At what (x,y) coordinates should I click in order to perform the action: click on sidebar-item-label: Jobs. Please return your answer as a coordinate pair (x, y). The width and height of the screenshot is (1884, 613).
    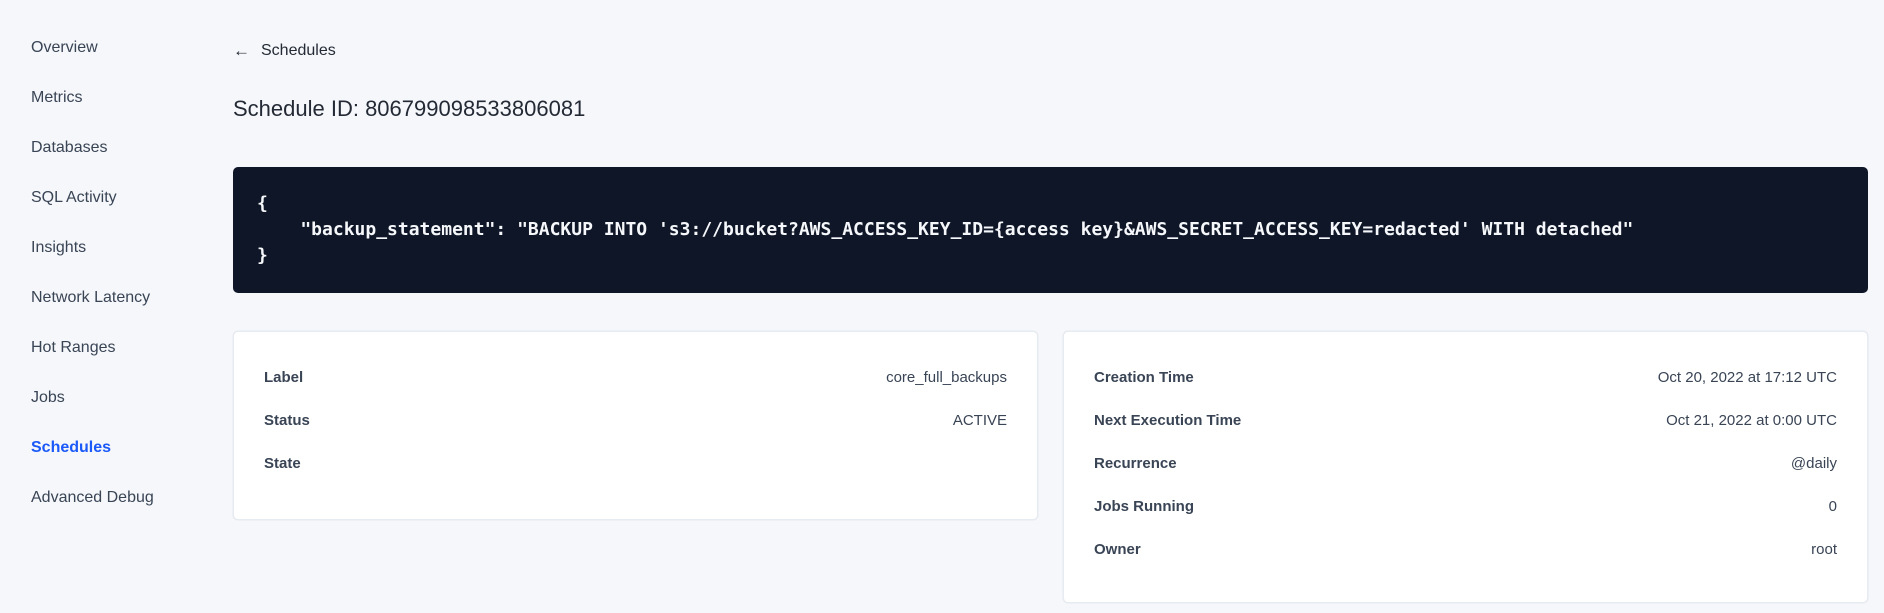
    Looking at the image, I should click on (48, 397).